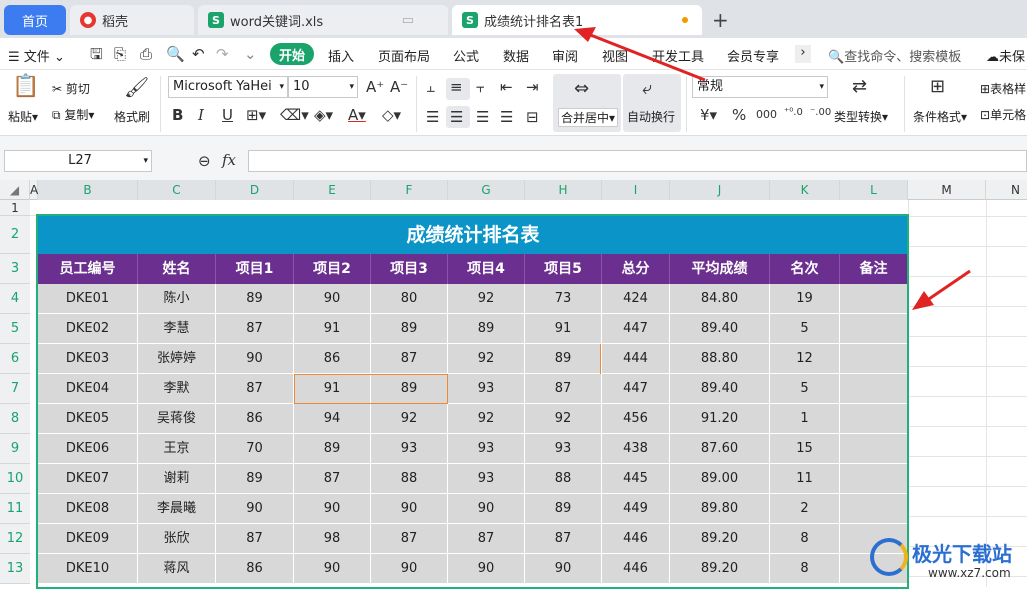  I want to click on table-cell: 73, so click(563, 299).